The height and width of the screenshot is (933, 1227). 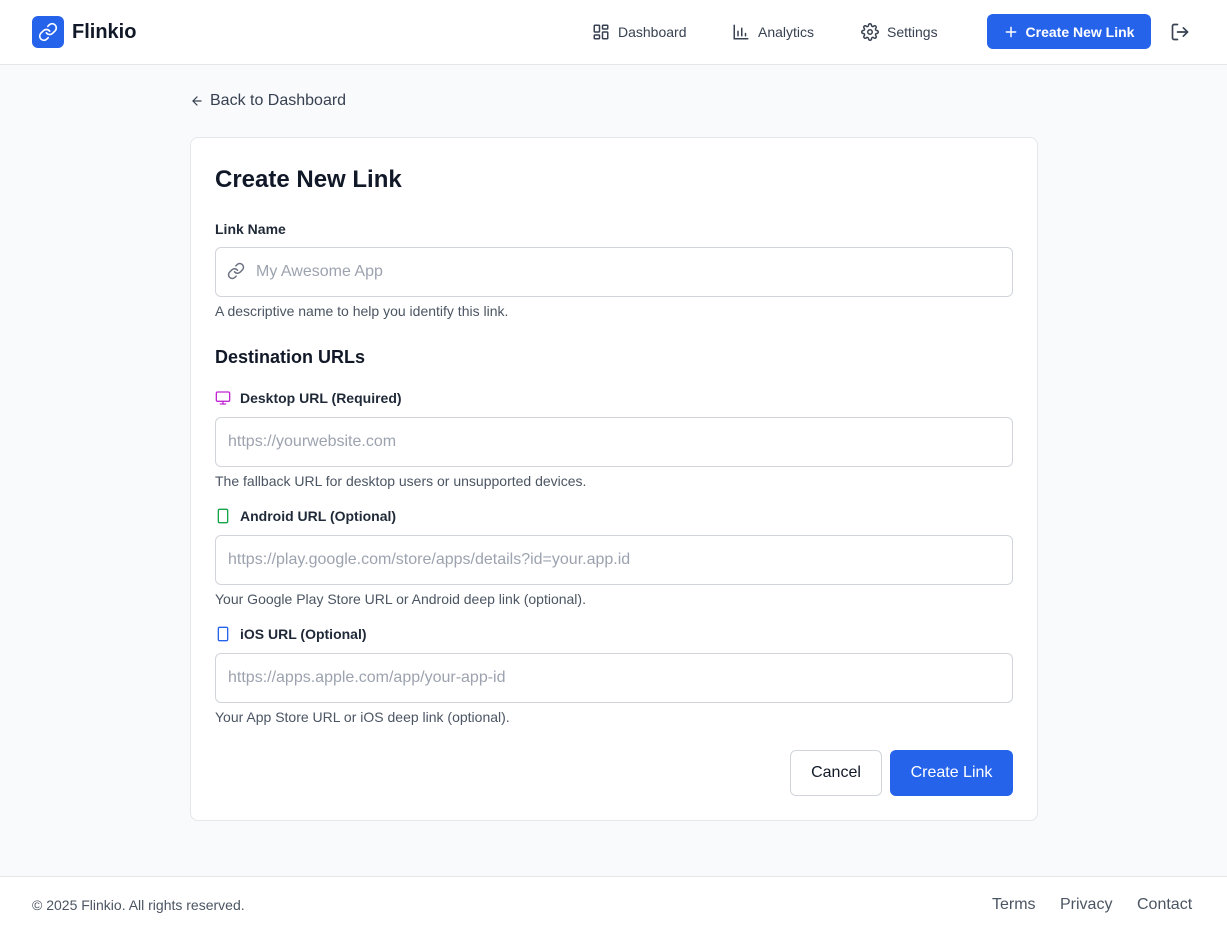 I want to click on back-to-dashboard-link: Back to Dashboard, so click(x=268, y=101).